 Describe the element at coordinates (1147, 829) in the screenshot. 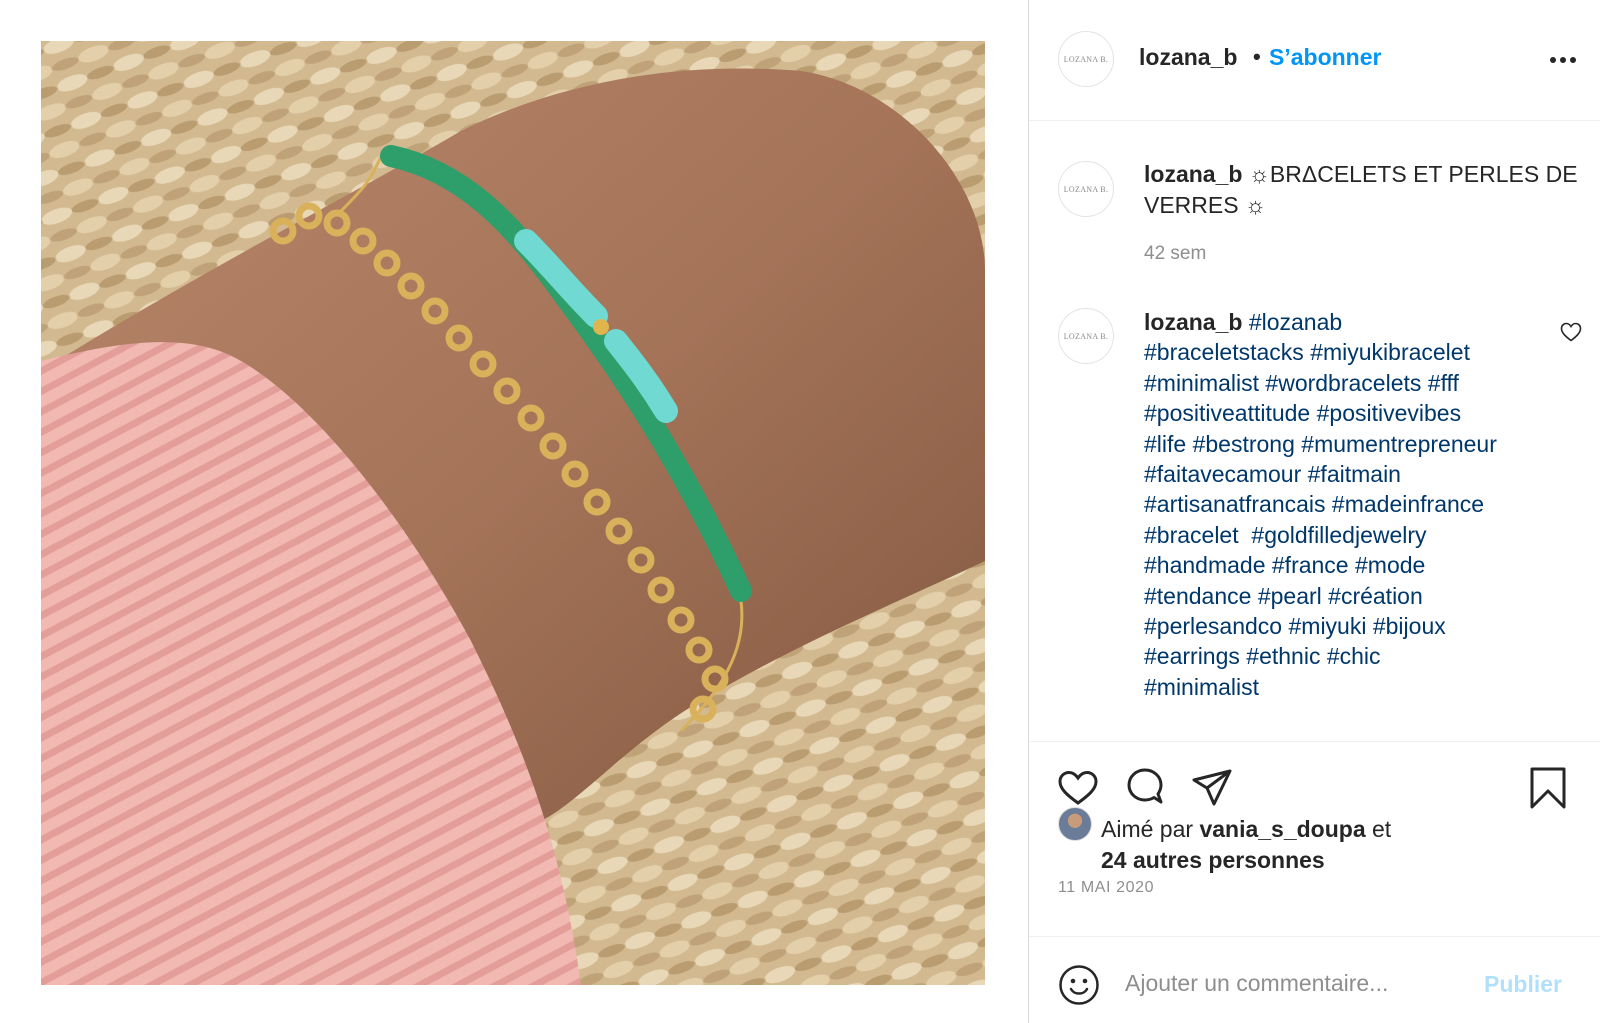

I see `likes-prefix: Aimé par` at that location.